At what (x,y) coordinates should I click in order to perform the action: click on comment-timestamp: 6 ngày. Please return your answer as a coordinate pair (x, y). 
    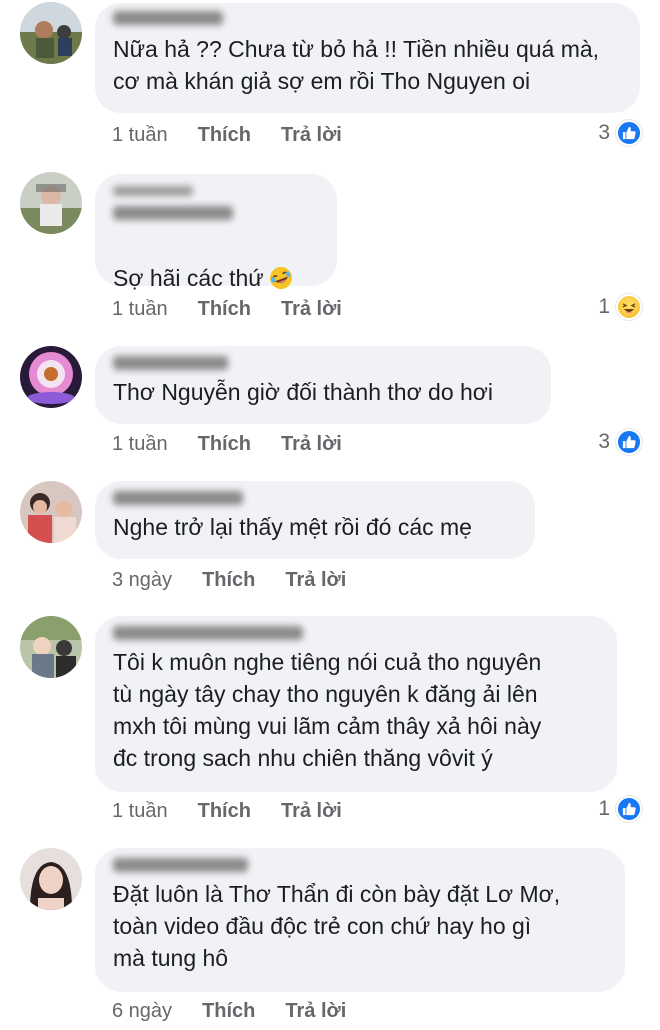
    Looking at the image, I should click on (142, 1011).